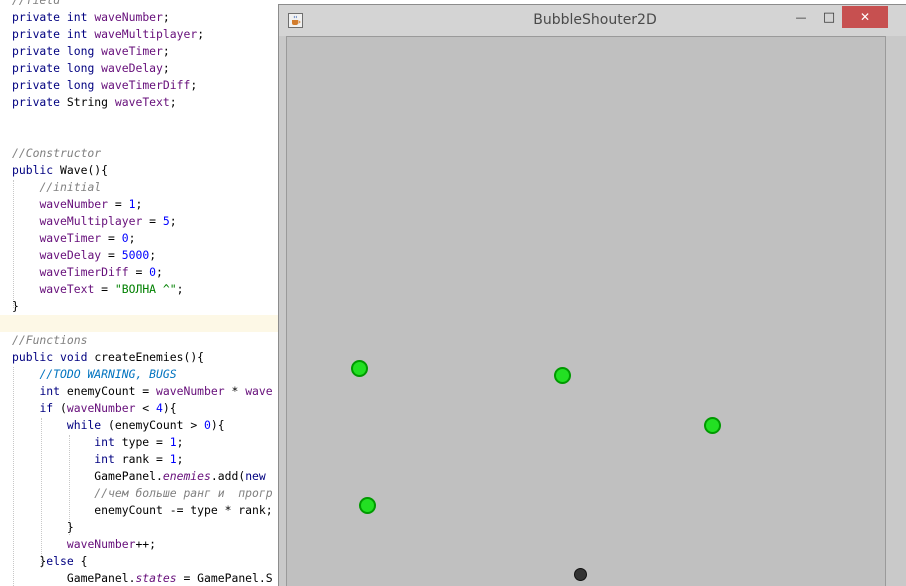 This screenshot has width=906, height=586. What do you see at coordinates (142, 357) in the screenshot?
I see `code-line: public void createEnemies(){` at bounding box center [142, 357].